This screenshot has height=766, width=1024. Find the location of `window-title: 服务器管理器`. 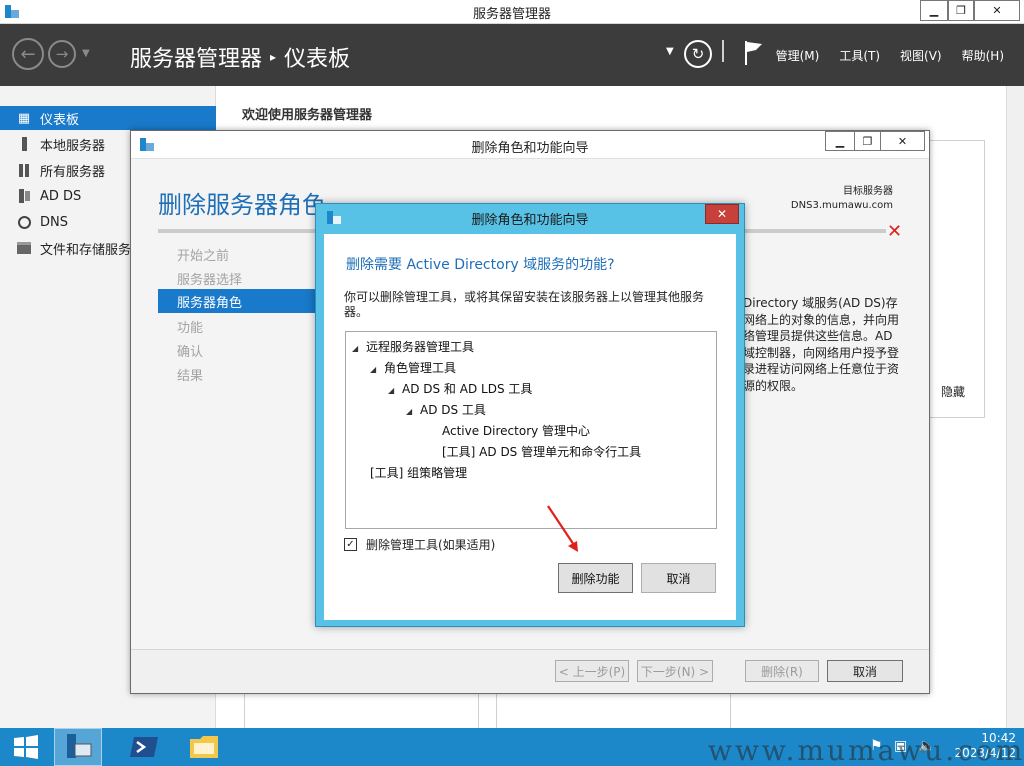

window-title: 服务器管理器 is located at coordinates (511, 14).